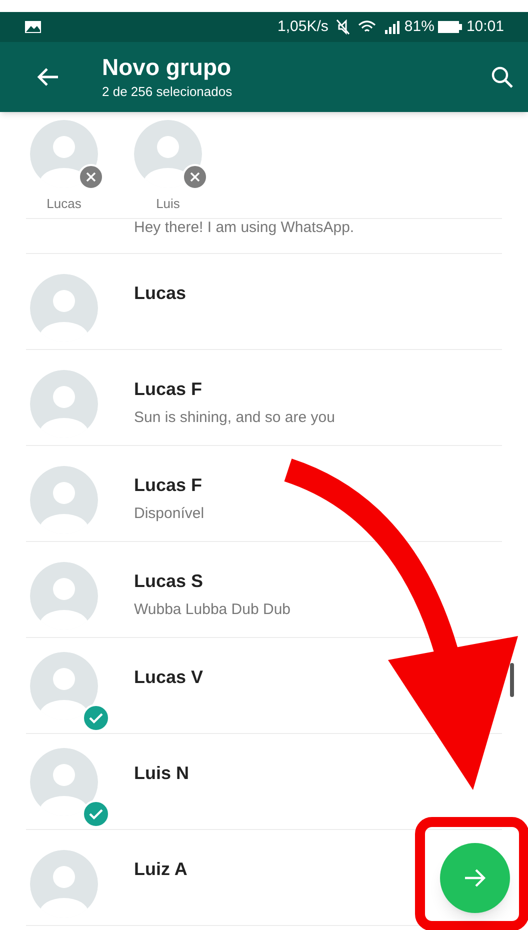 This screenshot has height=930, width=528. What do you see at coordinates (33, 27) in the screenshot?
I see `image-icon` at bounding box center [33, 27].